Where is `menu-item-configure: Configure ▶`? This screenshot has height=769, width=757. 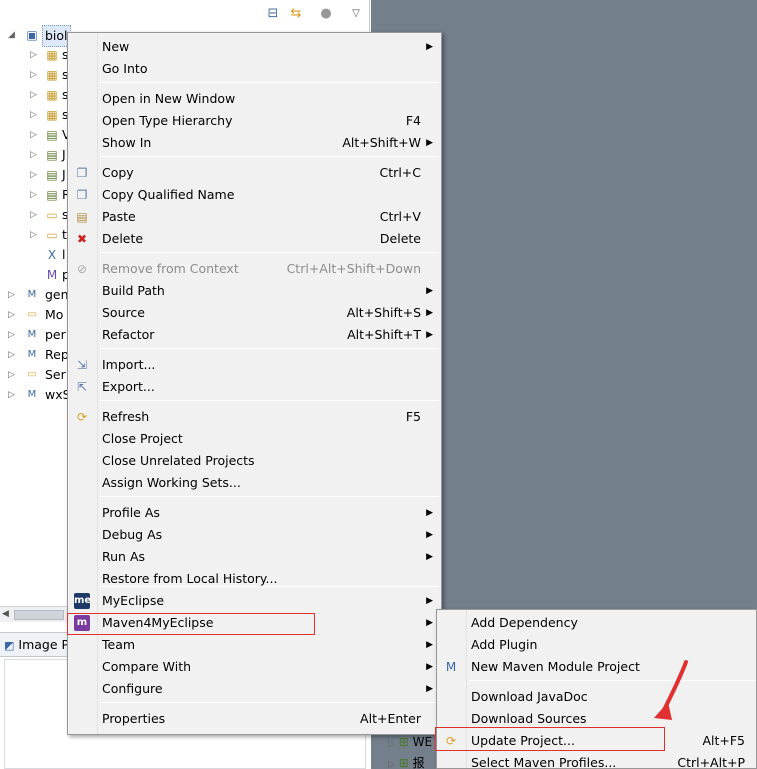
menu-item-configure: Configure ▶ is located at coordinates (254, 689).